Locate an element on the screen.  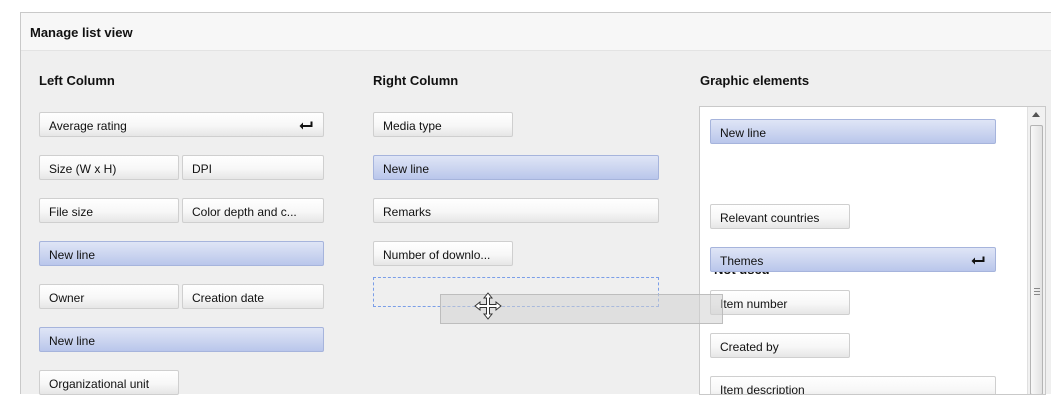
scroll-up-arrow-icon is located at coordinates (1036, 115).